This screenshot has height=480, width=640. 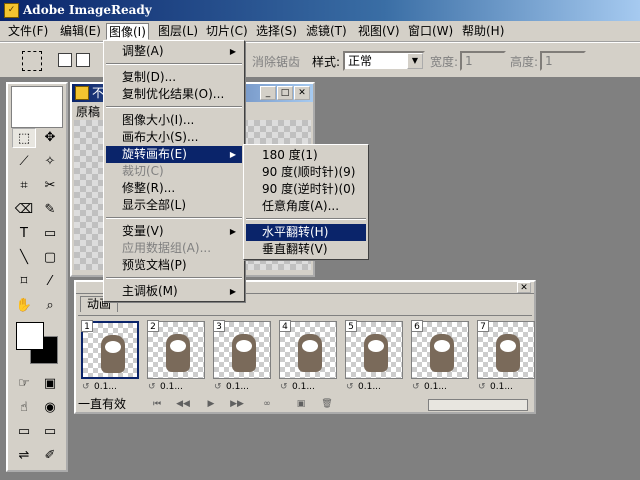 I want to click on new-frame-icon: ▣, so click(x=301, y=404).